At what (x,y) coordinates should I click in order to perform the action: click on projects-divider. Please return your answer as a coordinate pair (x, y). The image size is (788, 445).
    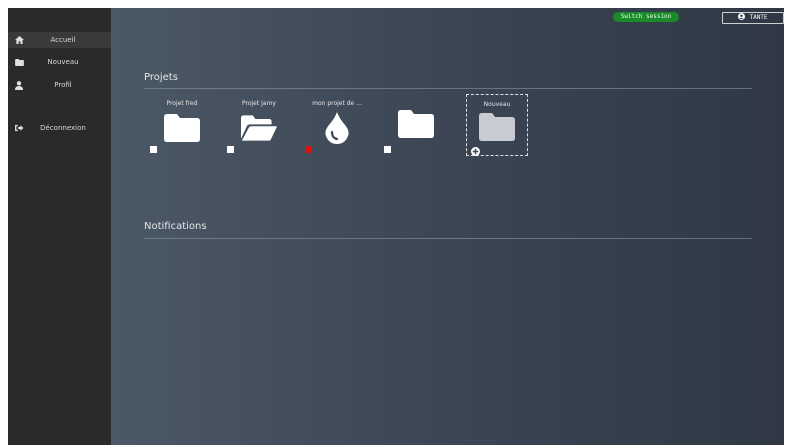
    Looking at the image, I should click on (448, 88).